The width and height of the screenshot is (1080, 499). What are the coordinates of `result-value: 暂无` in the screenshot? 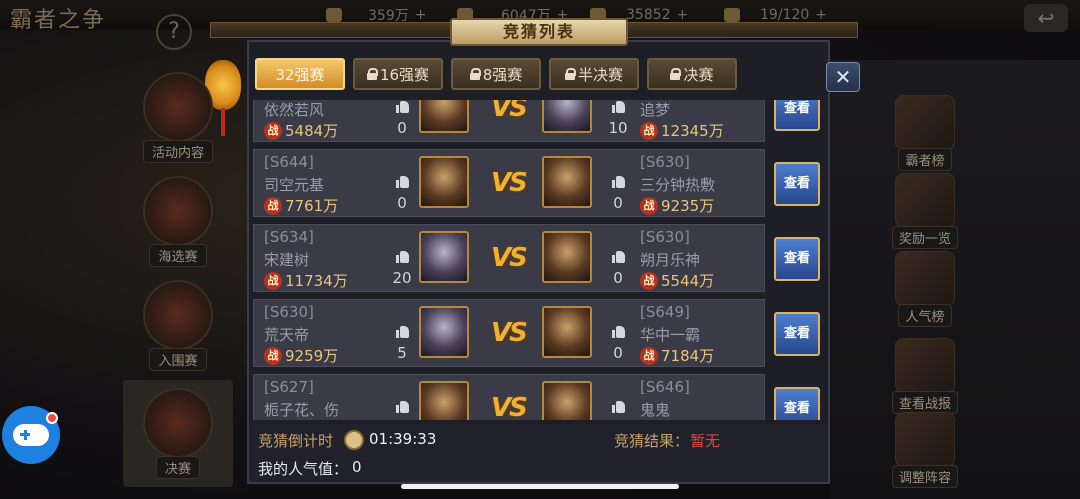 It's located at (705, 441).